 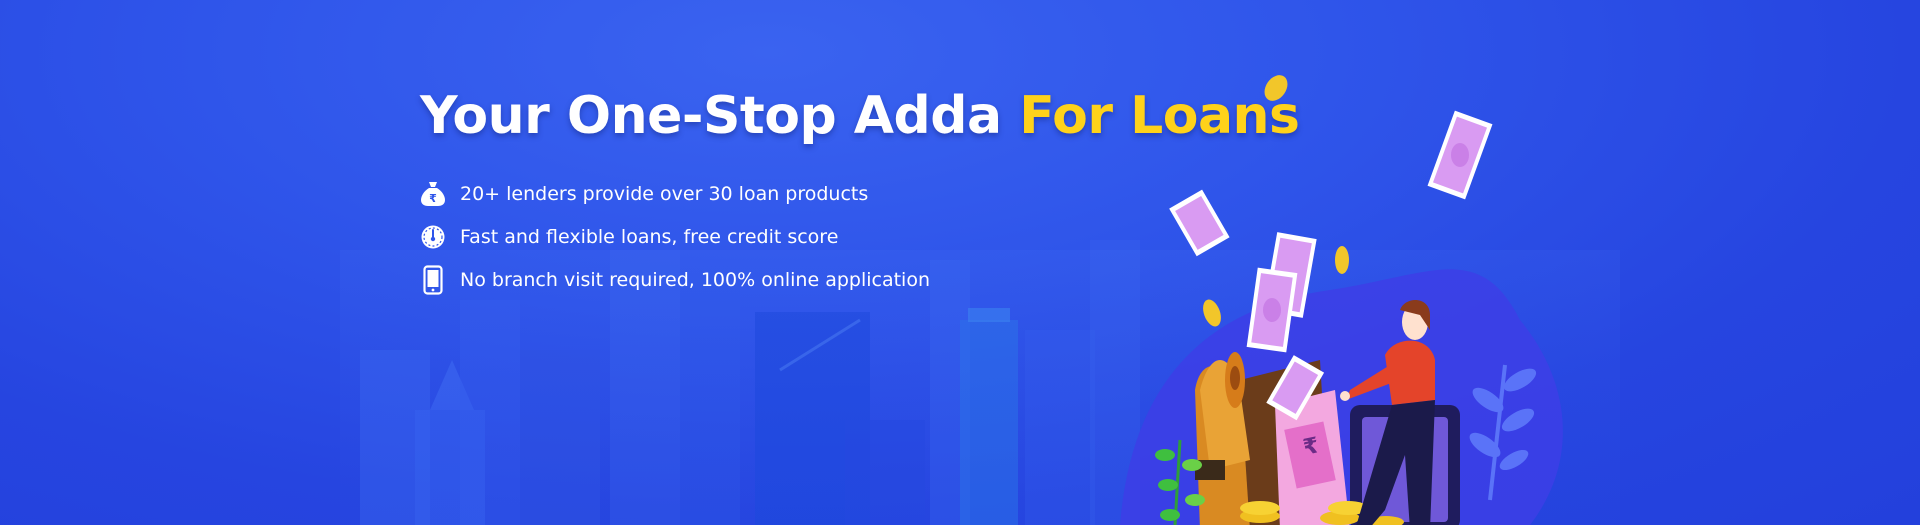 What do you see at coordinates (433, 279) in the screenshot?
I see `mobile-phone-icon` at bounding box center [433, 279].